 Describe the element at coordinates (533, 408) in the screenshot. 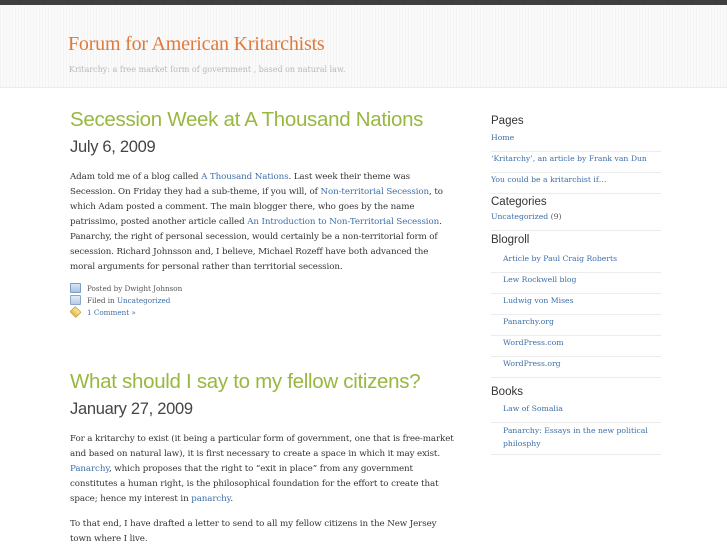

I see `book-link: Law of Somalia` at that location.